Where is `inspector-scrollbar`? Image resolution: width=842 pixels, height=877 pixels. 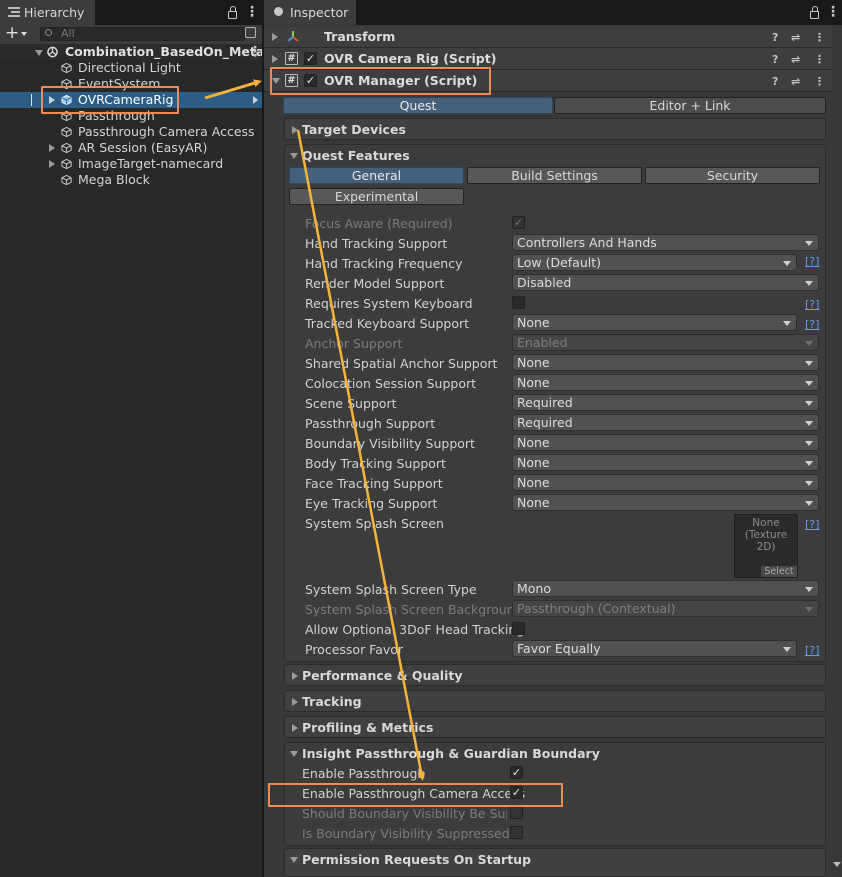
inspector-scrollbar is located at coordinates (837, 451).